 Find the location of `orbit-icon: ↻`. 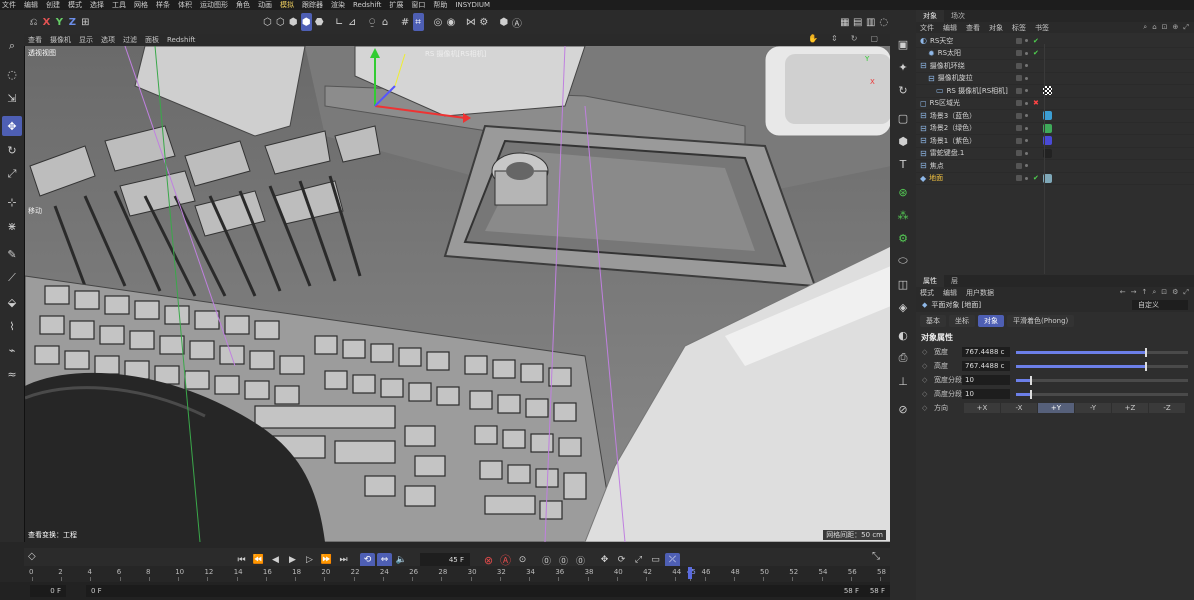

orbit-icon: ↻ is located at coordinates (854, 38).